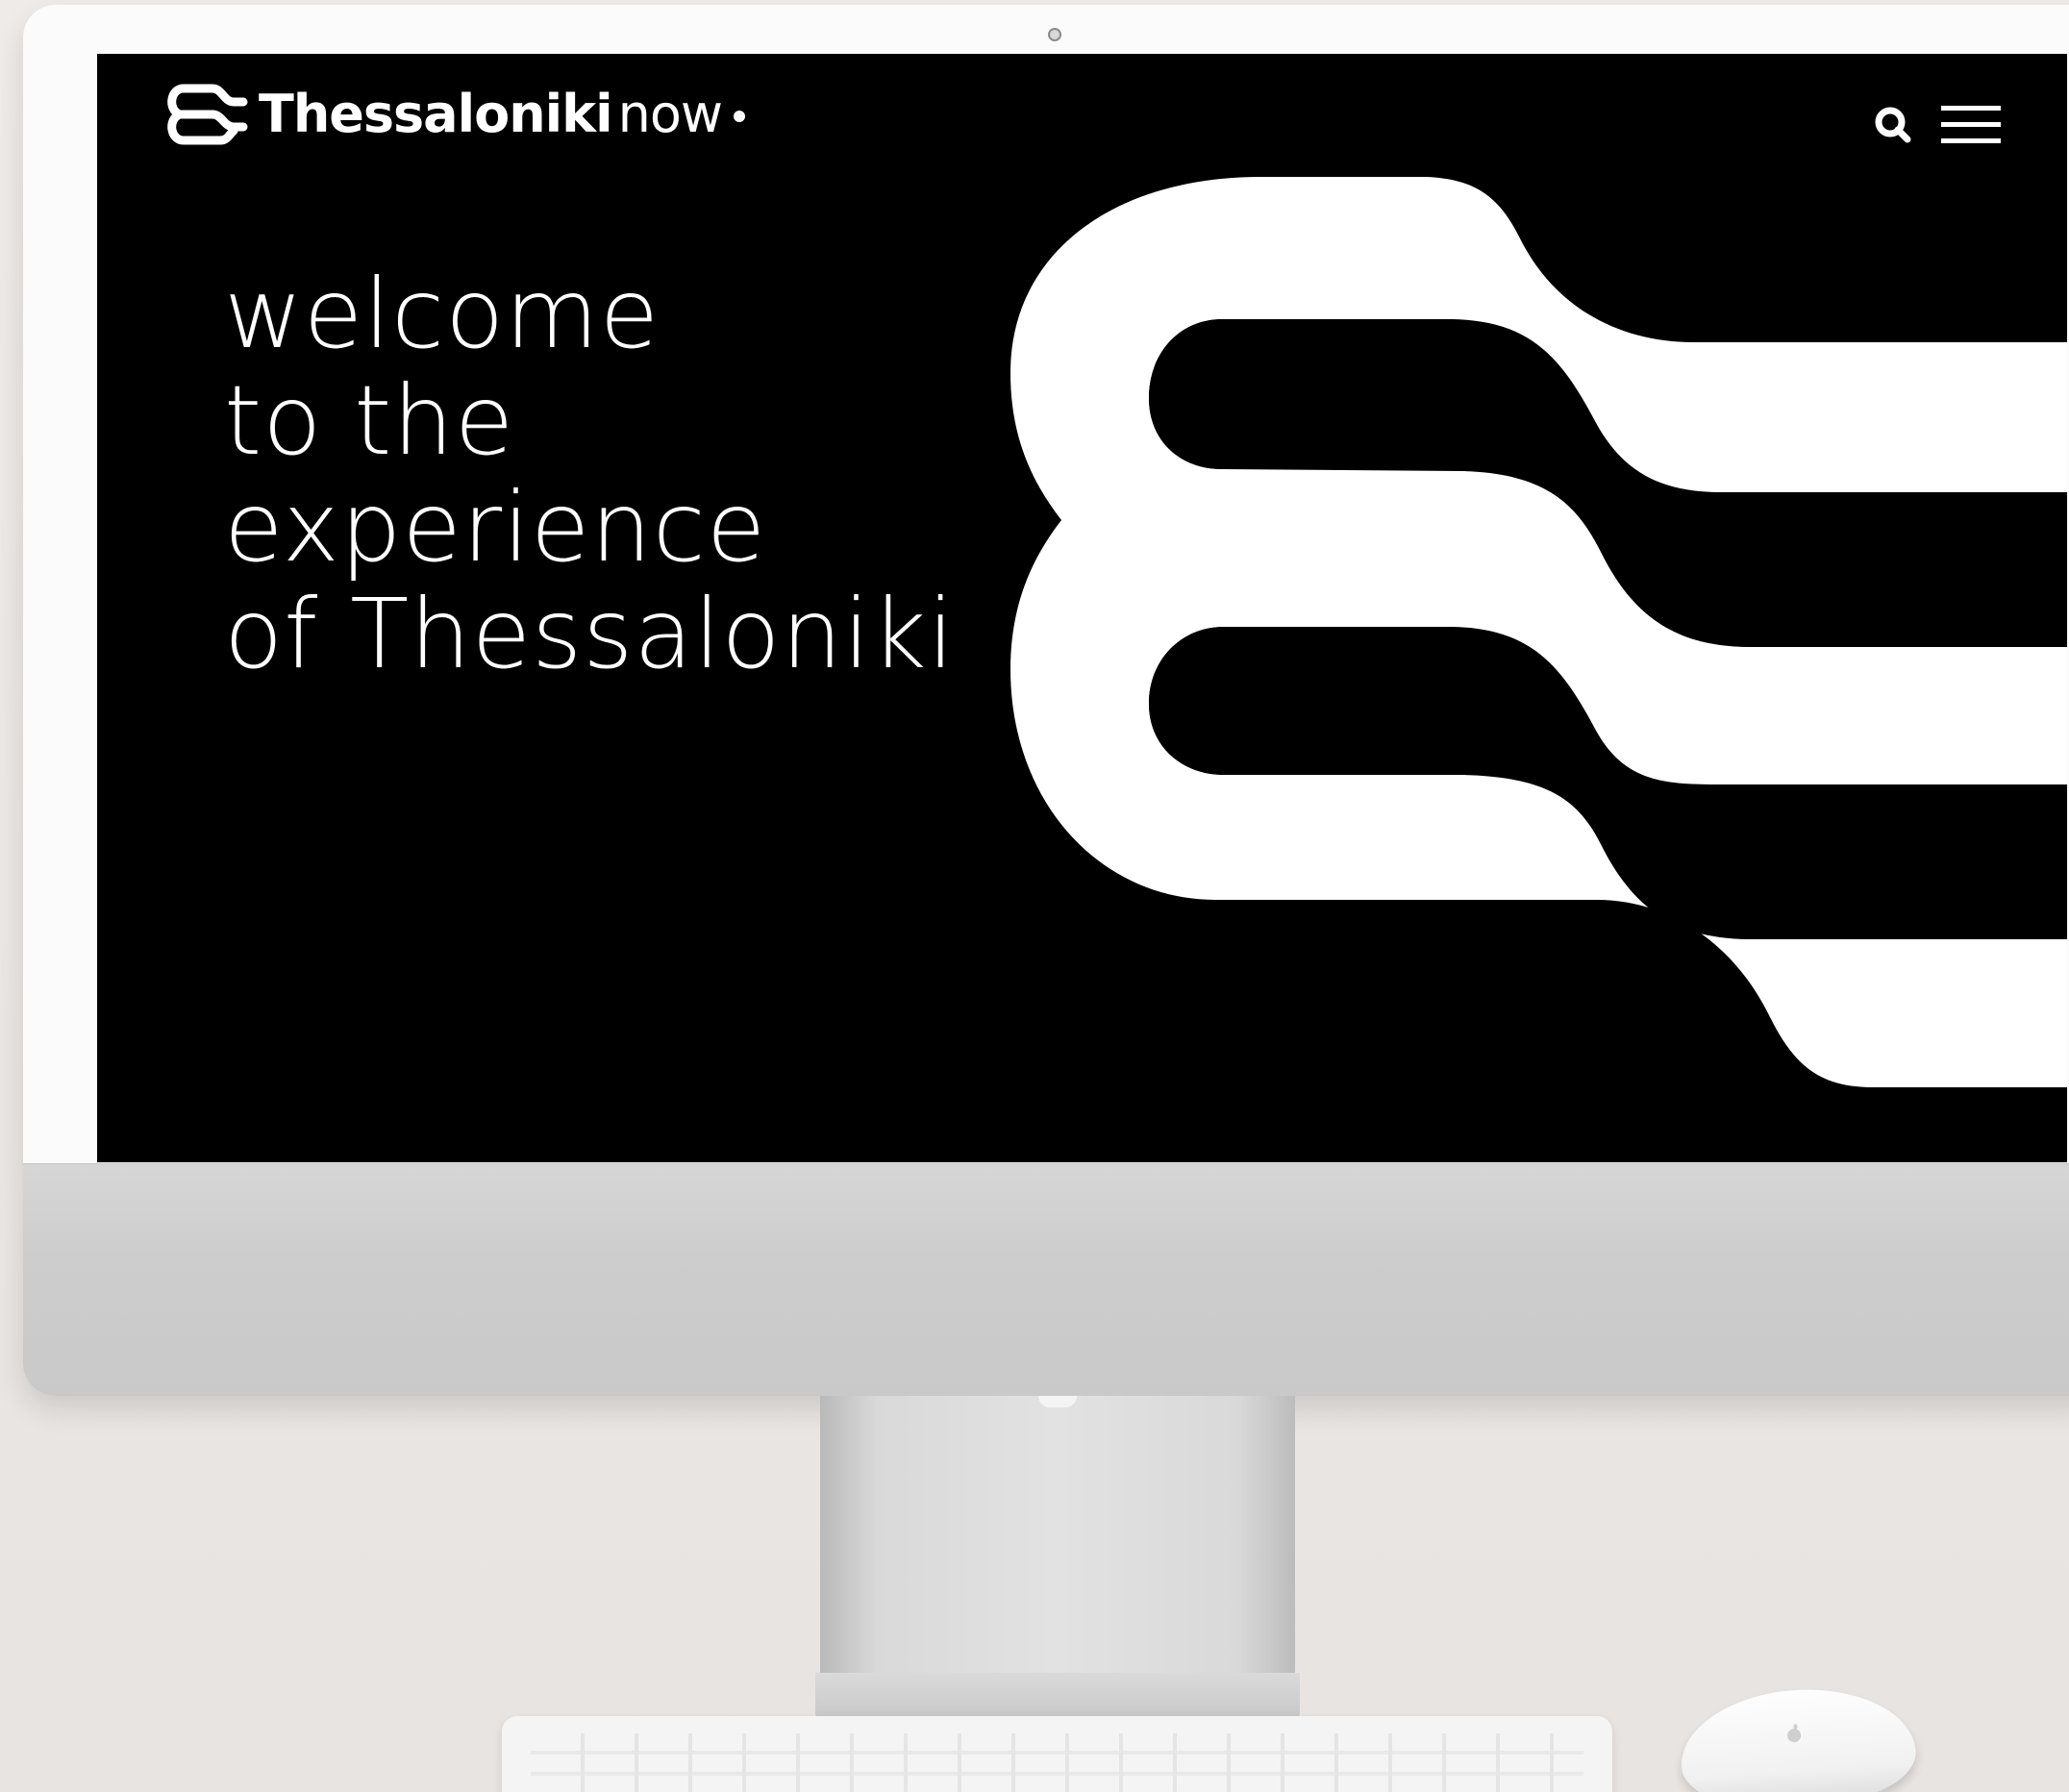  What do you see at coordinates (496, 527) in the screenshot?
I see `hero-line-3: experience` at bounding box center [496, 527].